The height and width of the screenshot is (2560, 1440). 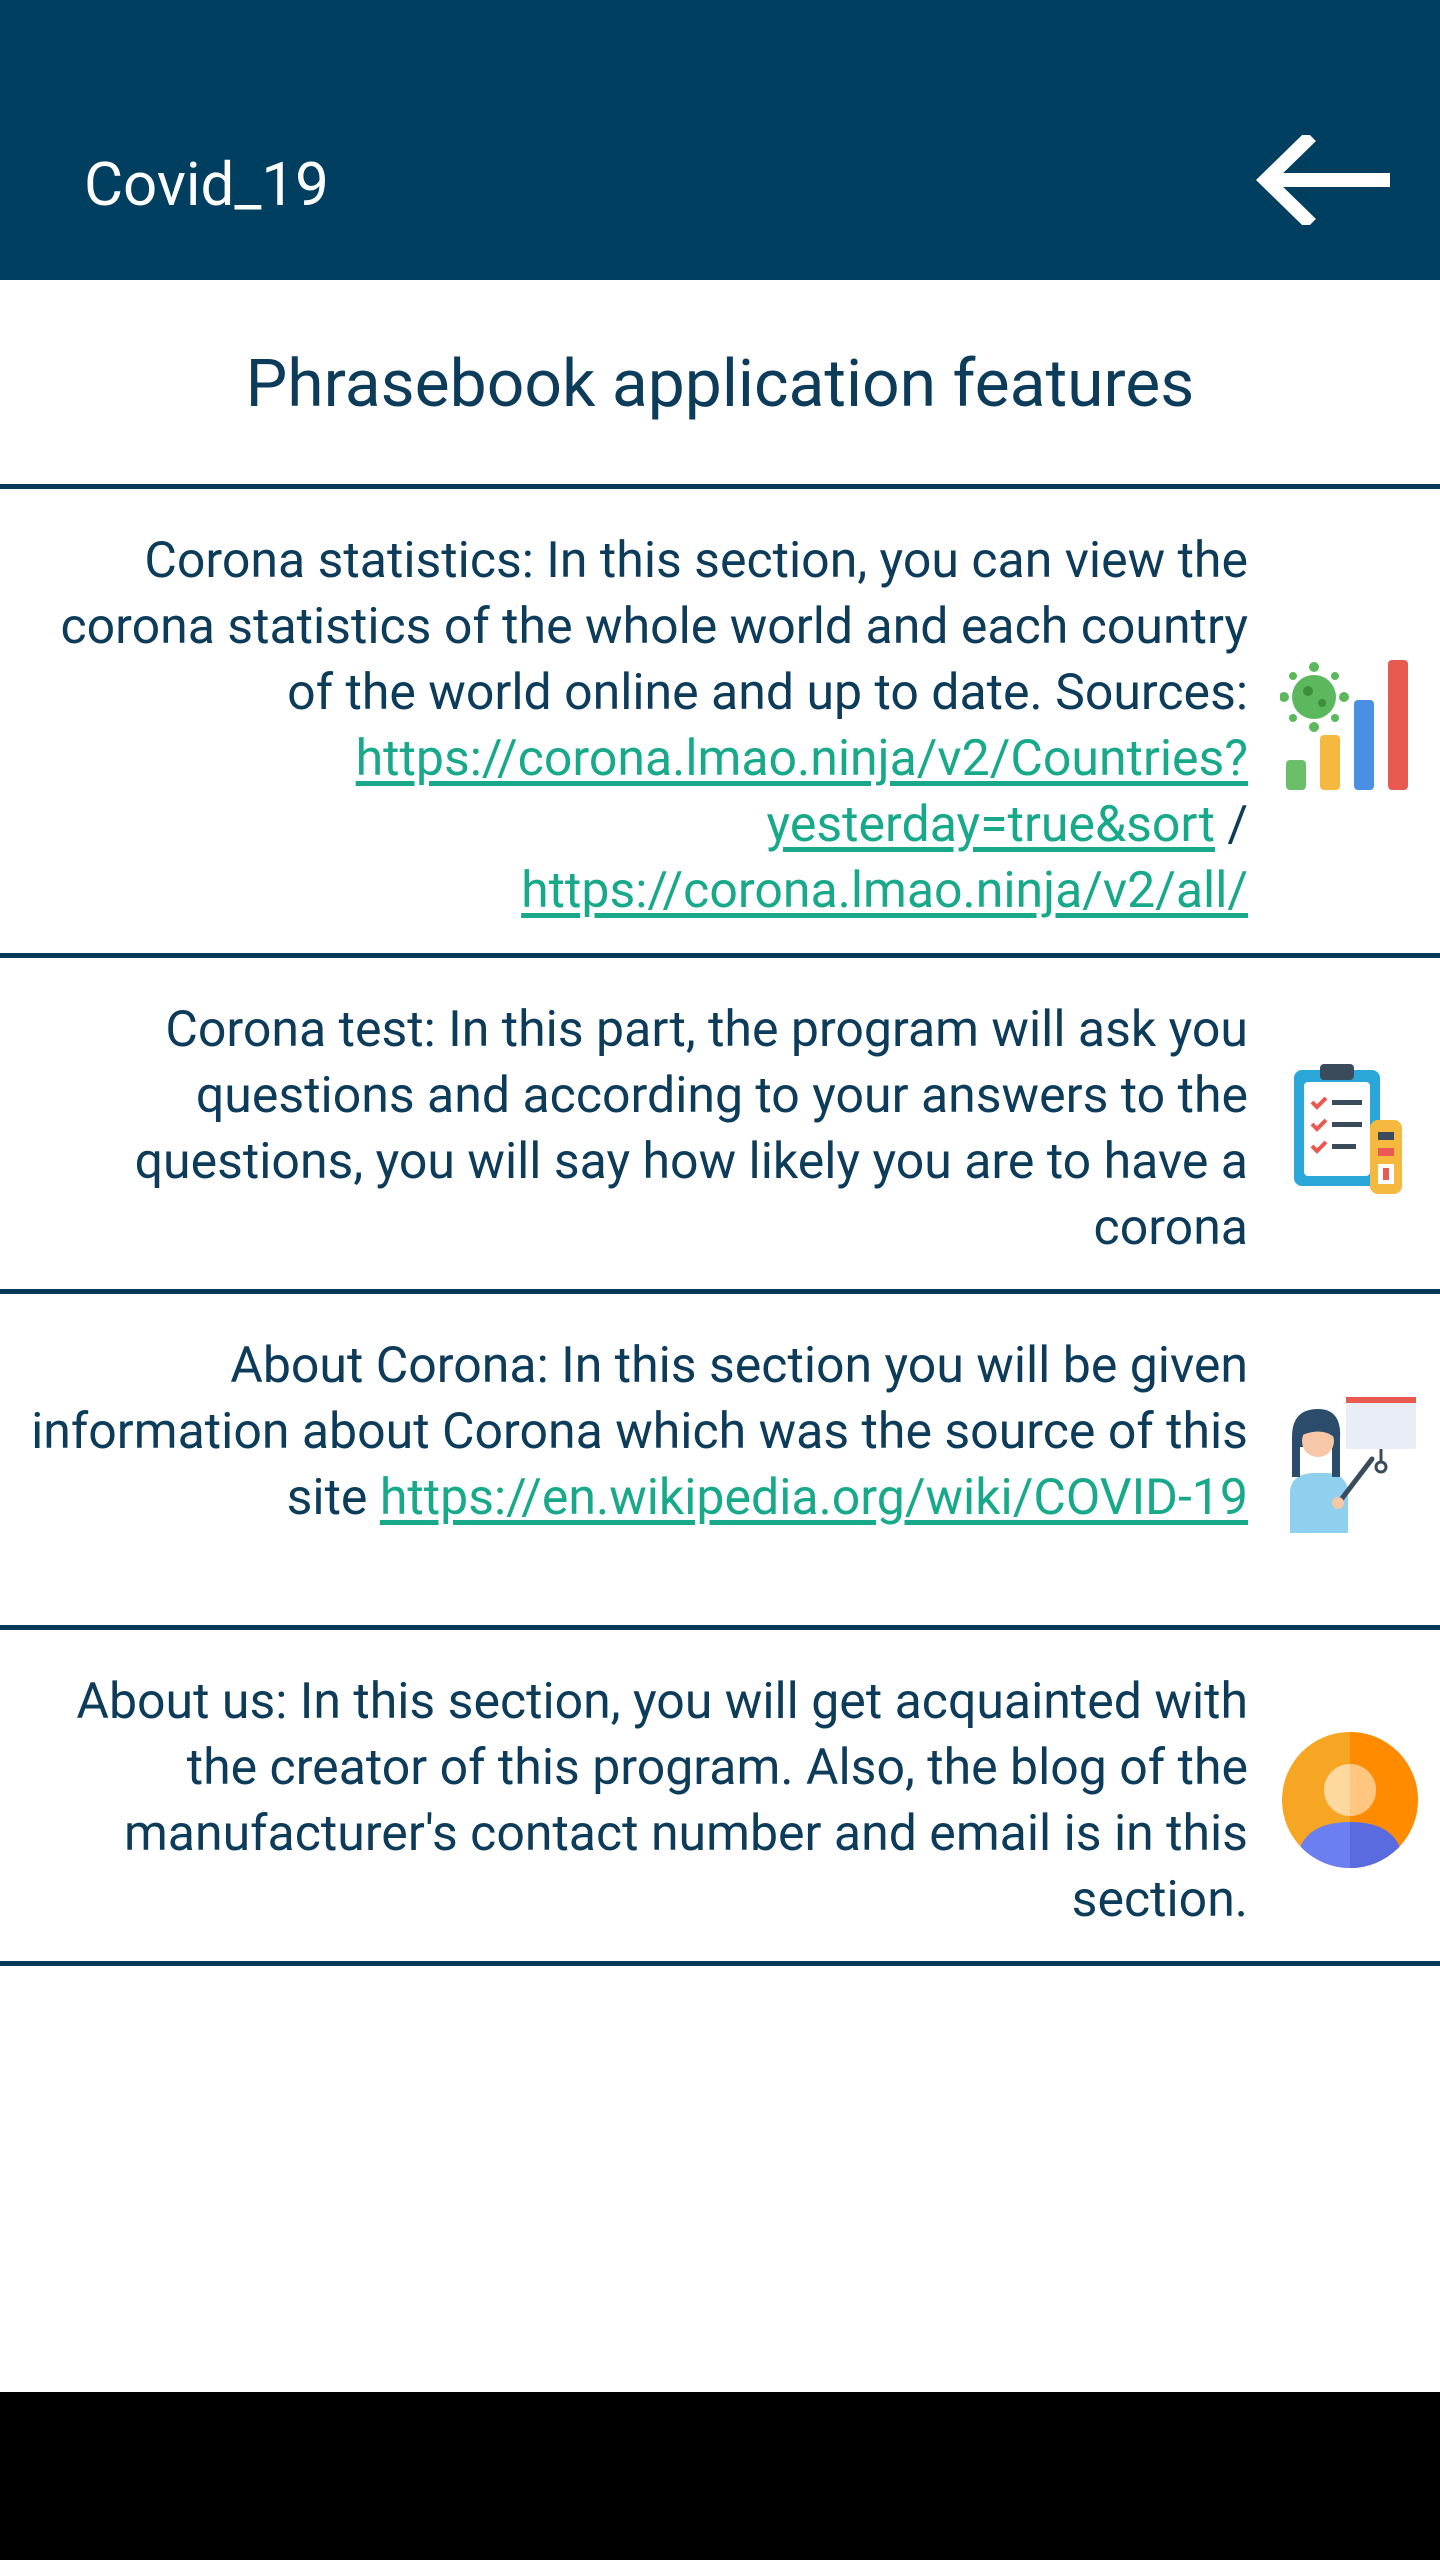 I want to click on user-avatar-icon, so click(x=1350, y=1800).